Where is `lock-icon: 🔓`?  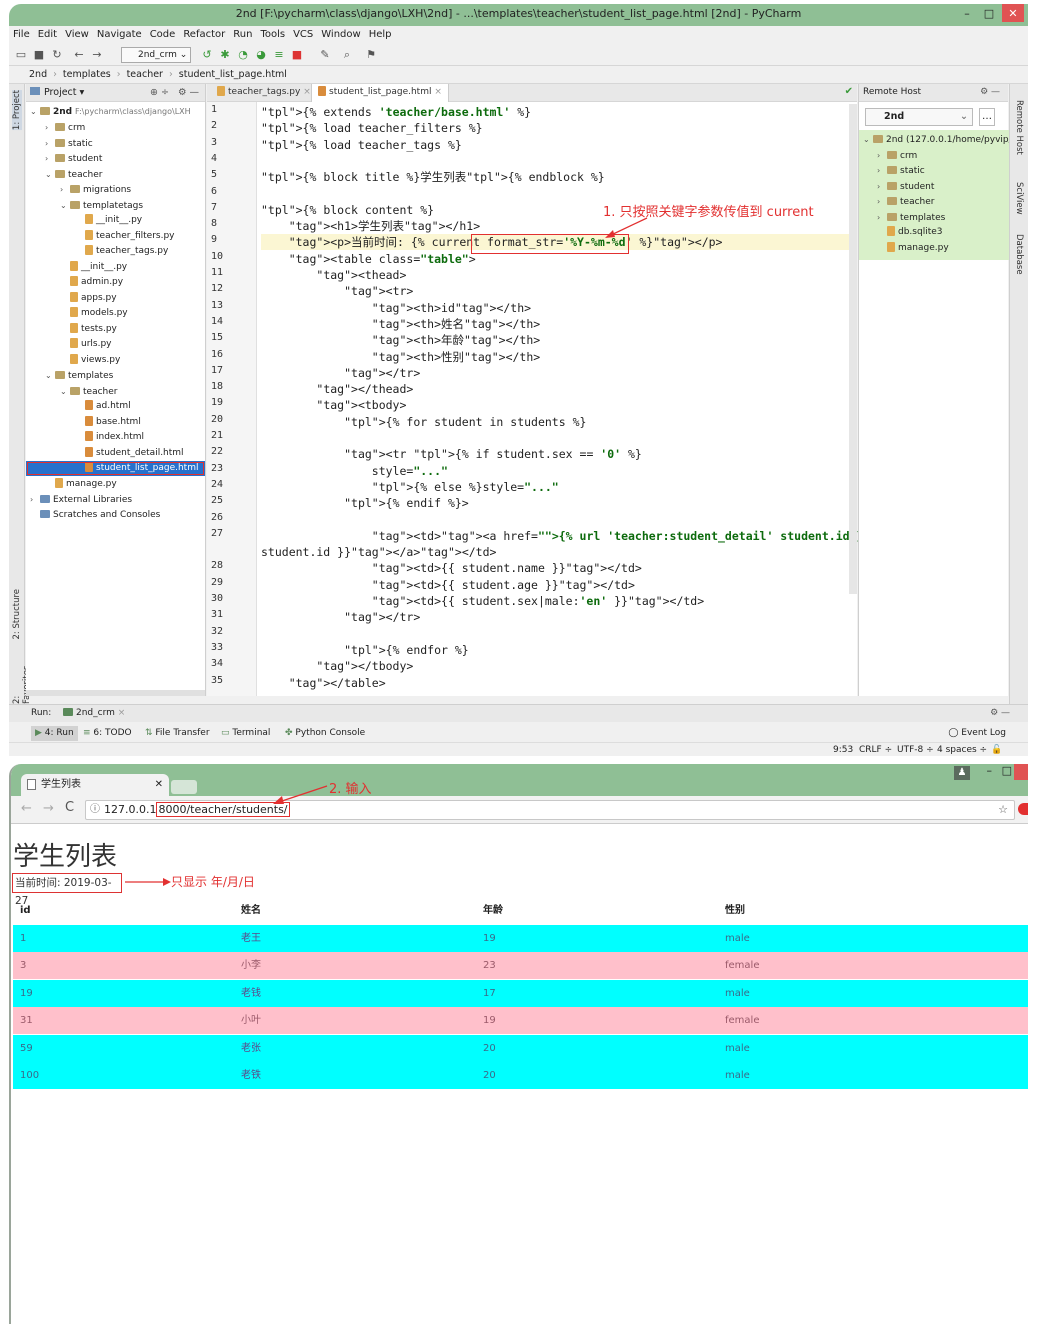
lock-icon: 🔓 is located at coordinates (996, 749).